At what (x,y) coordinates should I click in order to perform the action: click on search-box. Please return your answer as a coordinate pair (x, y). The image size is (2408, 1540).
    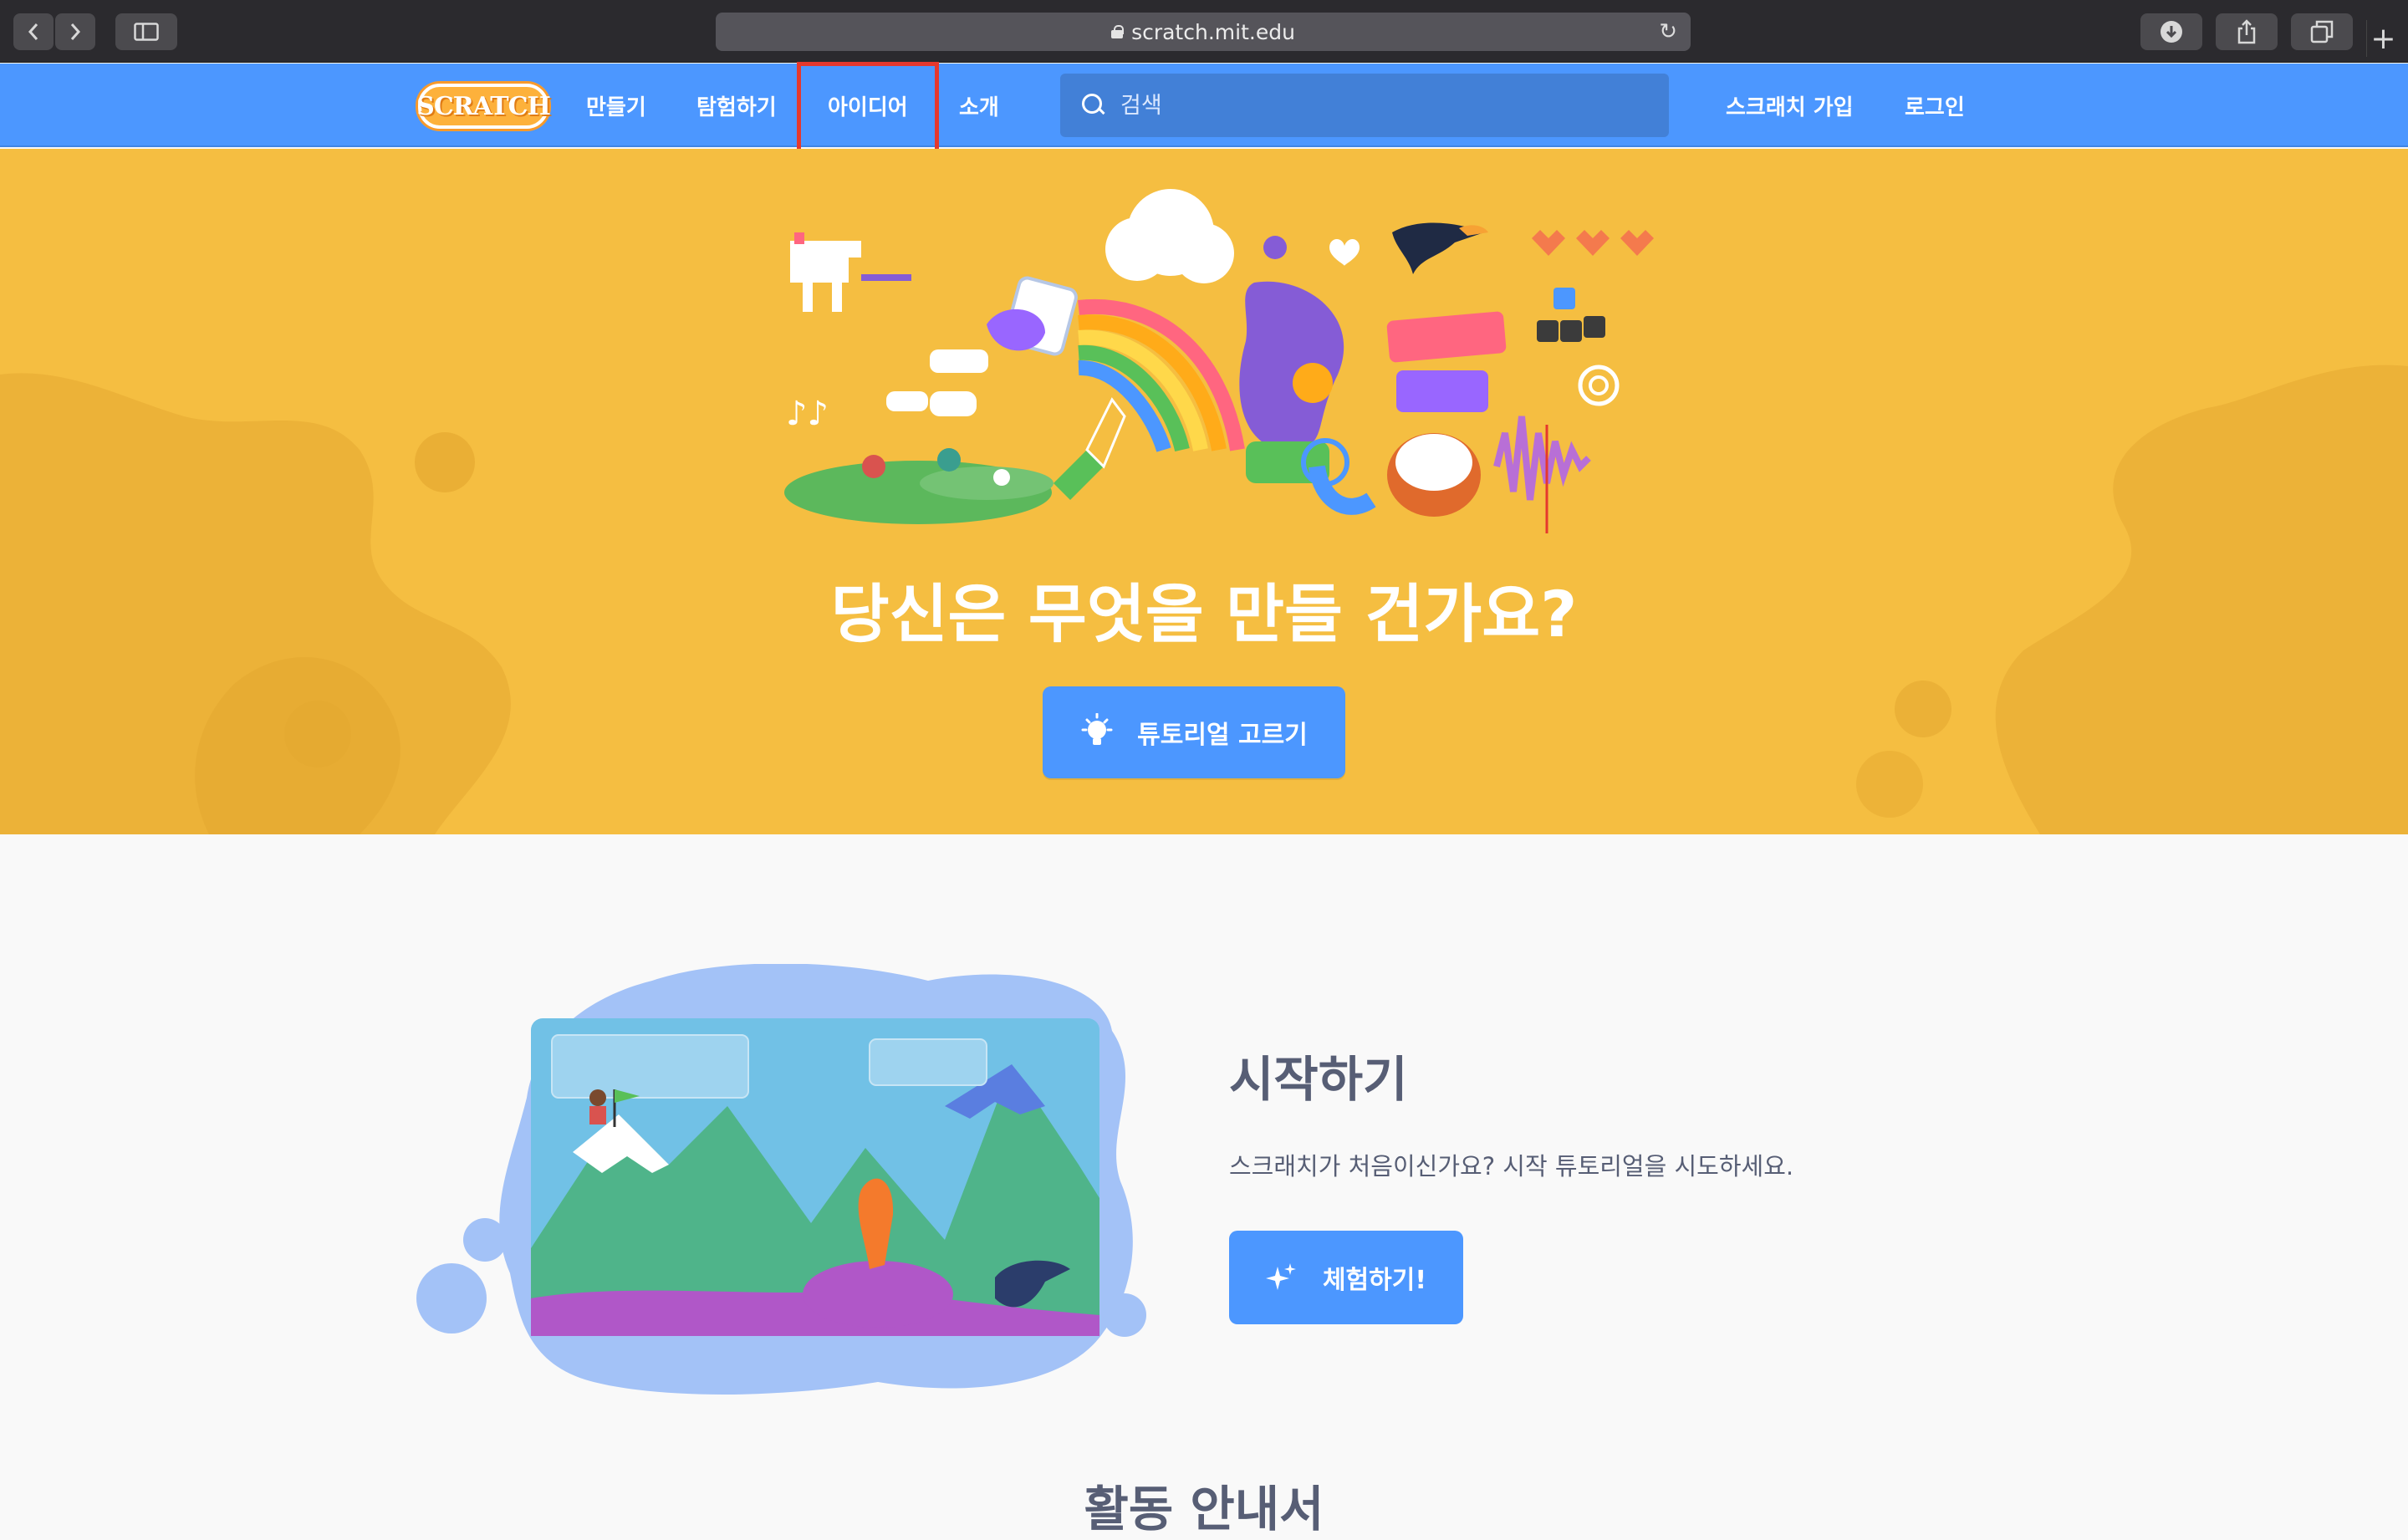
    Looking at the image, I should click on (1364, 105).